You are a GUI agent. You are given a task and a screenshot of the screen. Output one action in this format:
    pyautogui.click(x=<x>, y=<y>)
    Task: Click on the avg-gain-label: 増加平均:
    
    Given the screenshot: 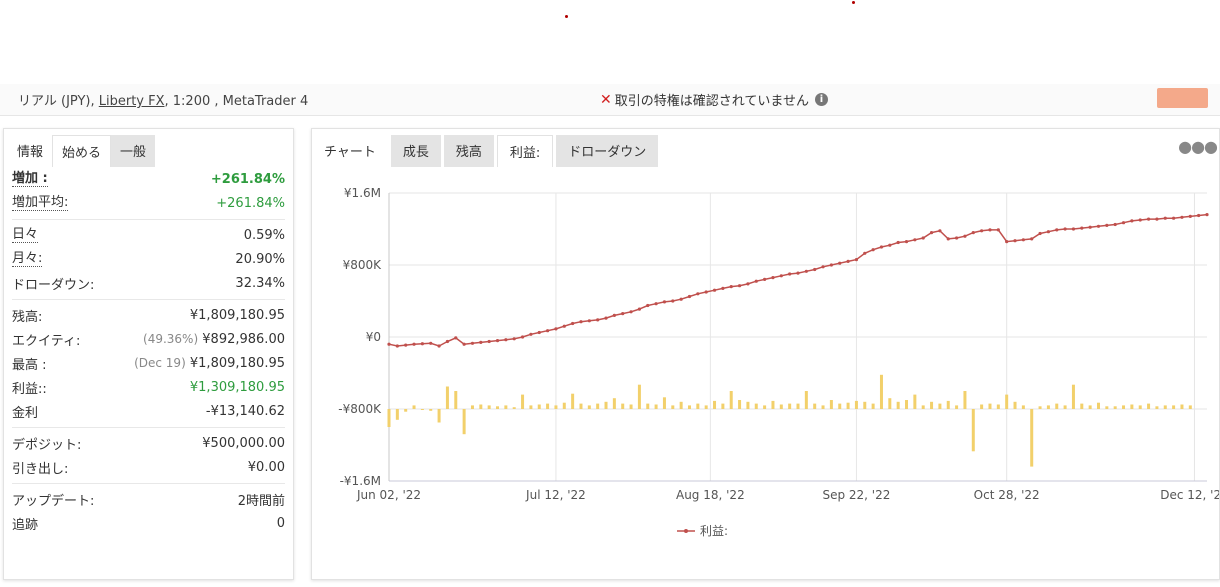 What is the action you would take?
    pyautogui.click(x=40, y=203)
    